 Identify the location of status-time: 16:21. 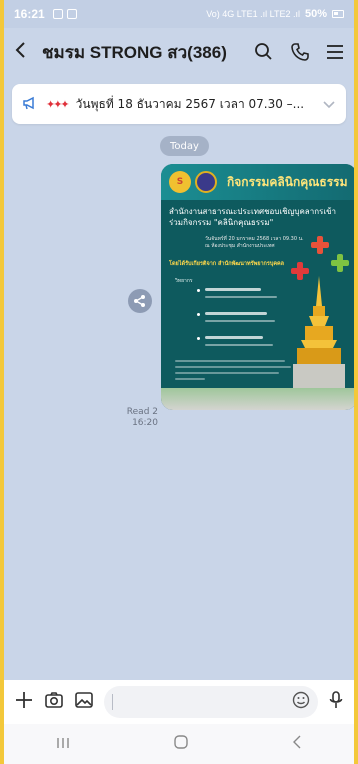
(29, 14).